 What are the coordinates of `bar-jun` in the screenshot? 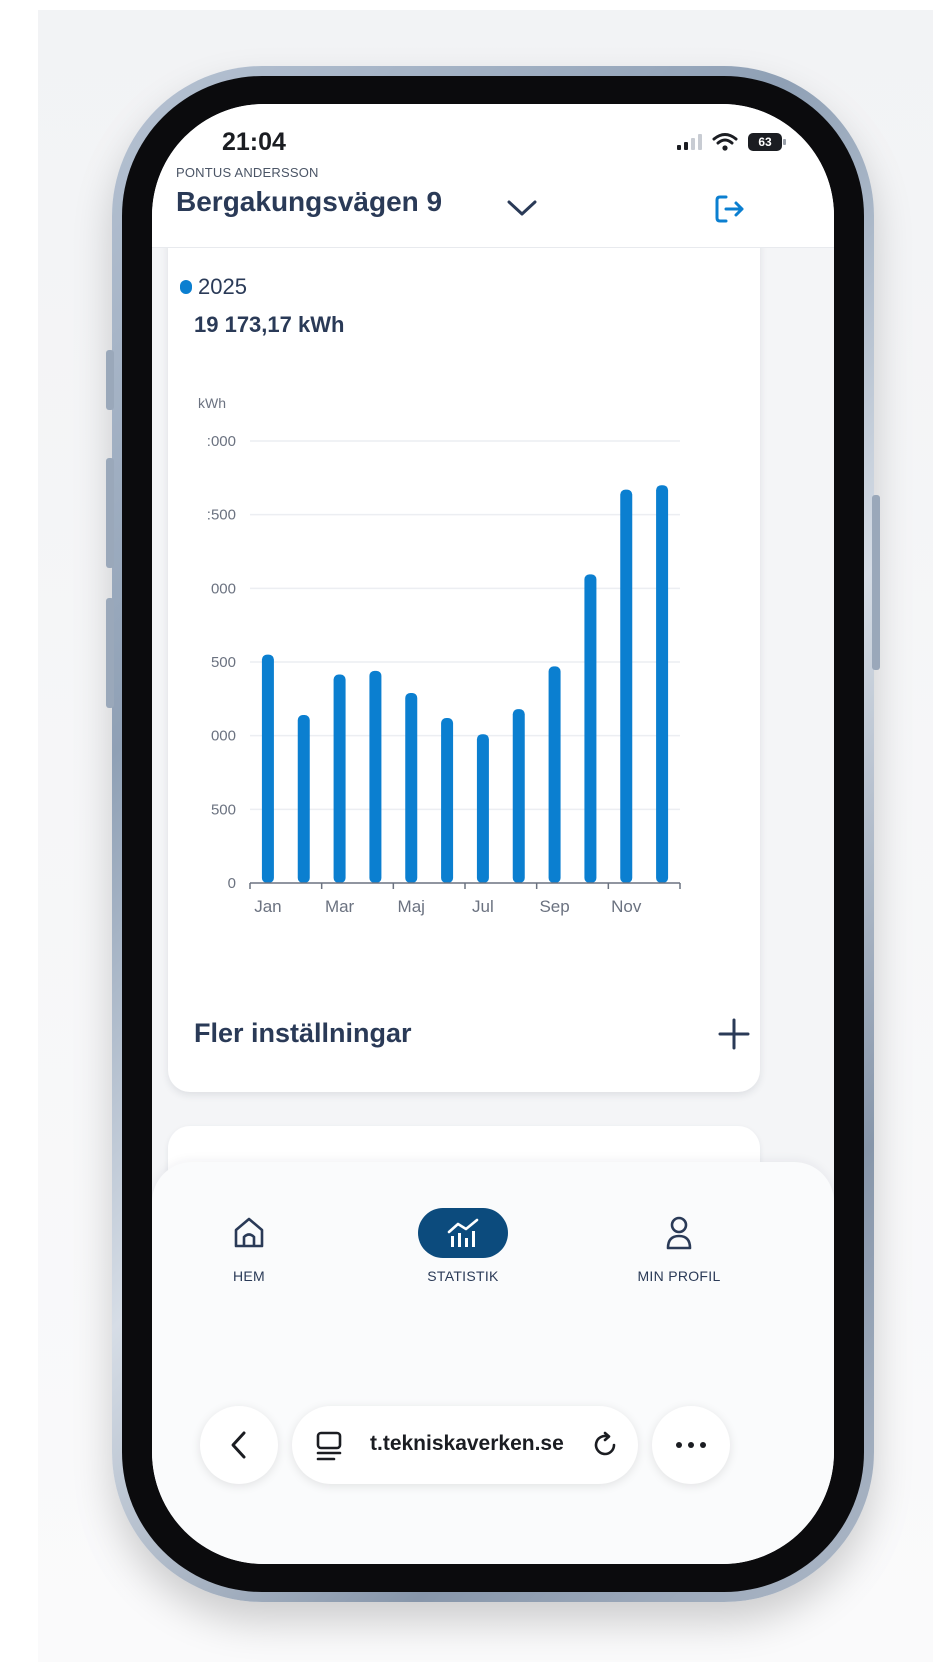 It's located at (447, 800).